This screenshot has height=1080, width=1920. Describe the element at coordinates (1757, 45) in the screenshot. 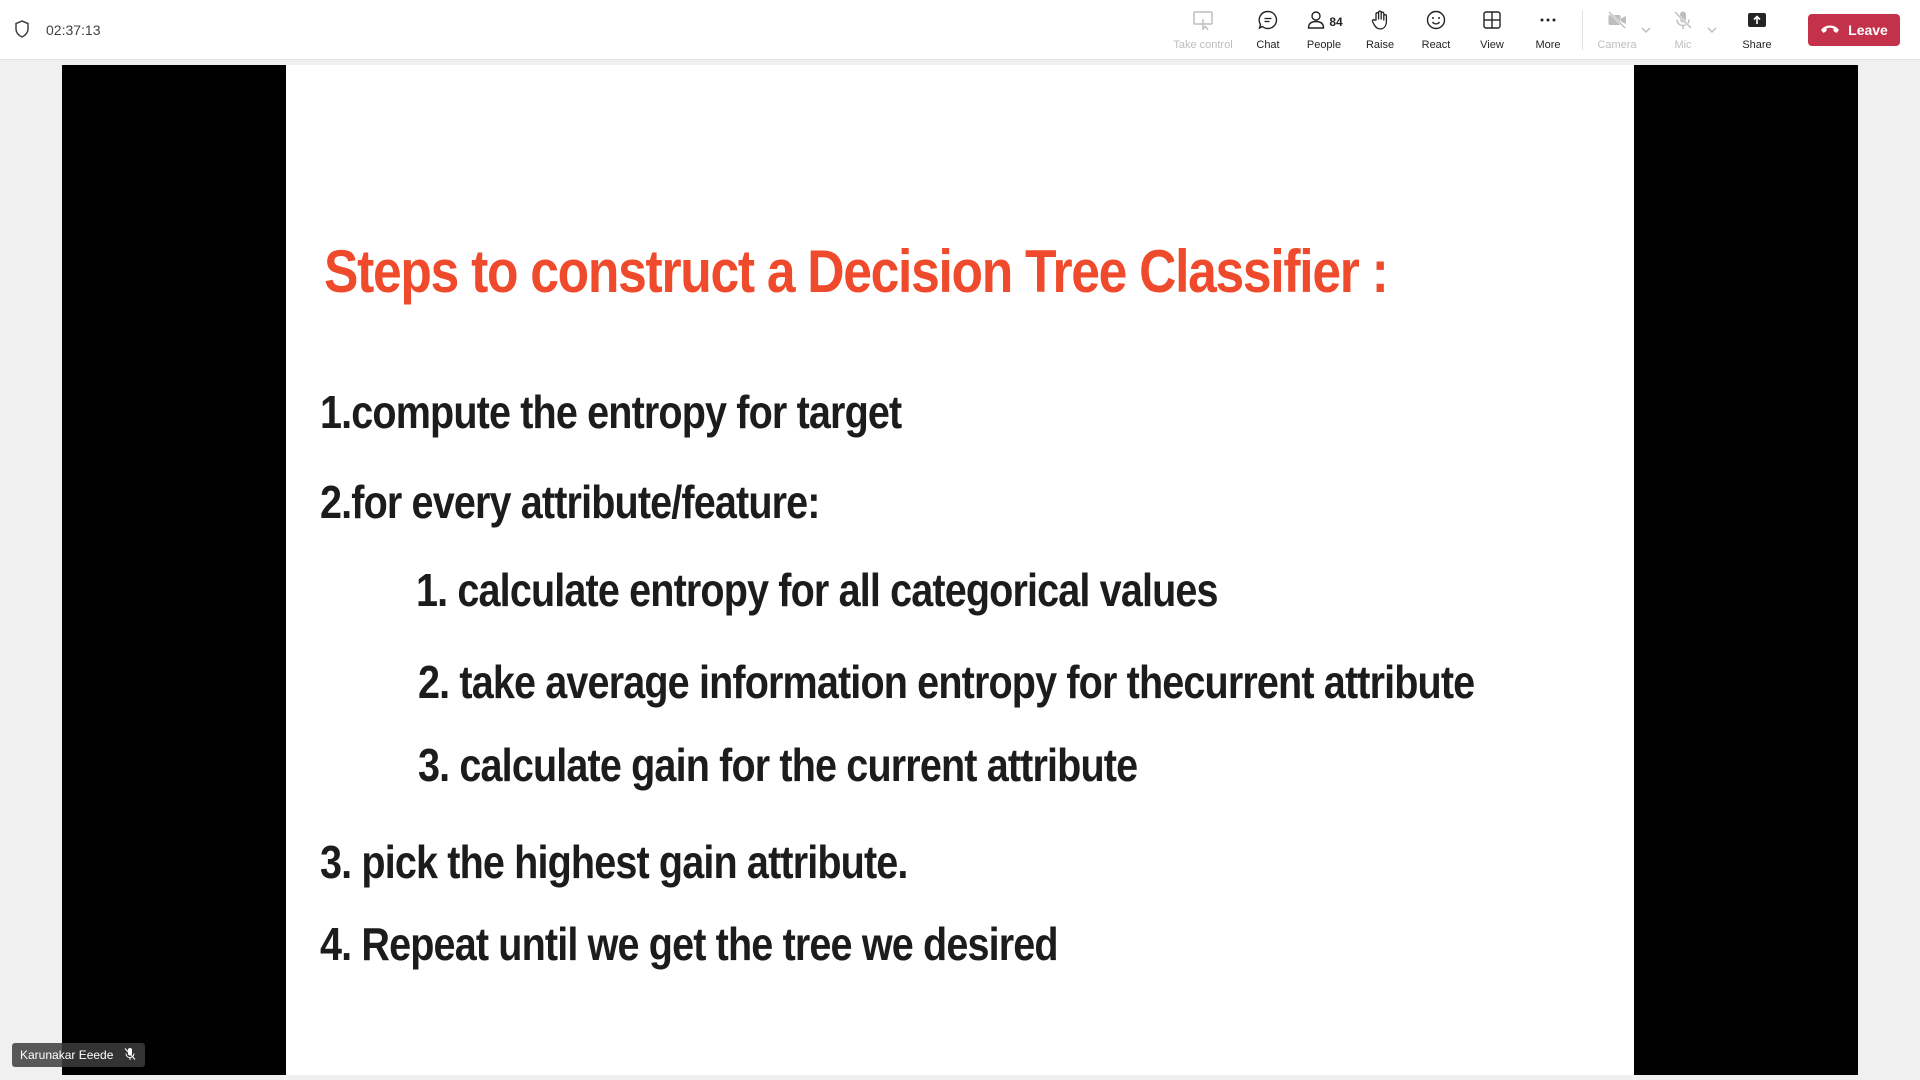

I see `share-label: Share` at that location.